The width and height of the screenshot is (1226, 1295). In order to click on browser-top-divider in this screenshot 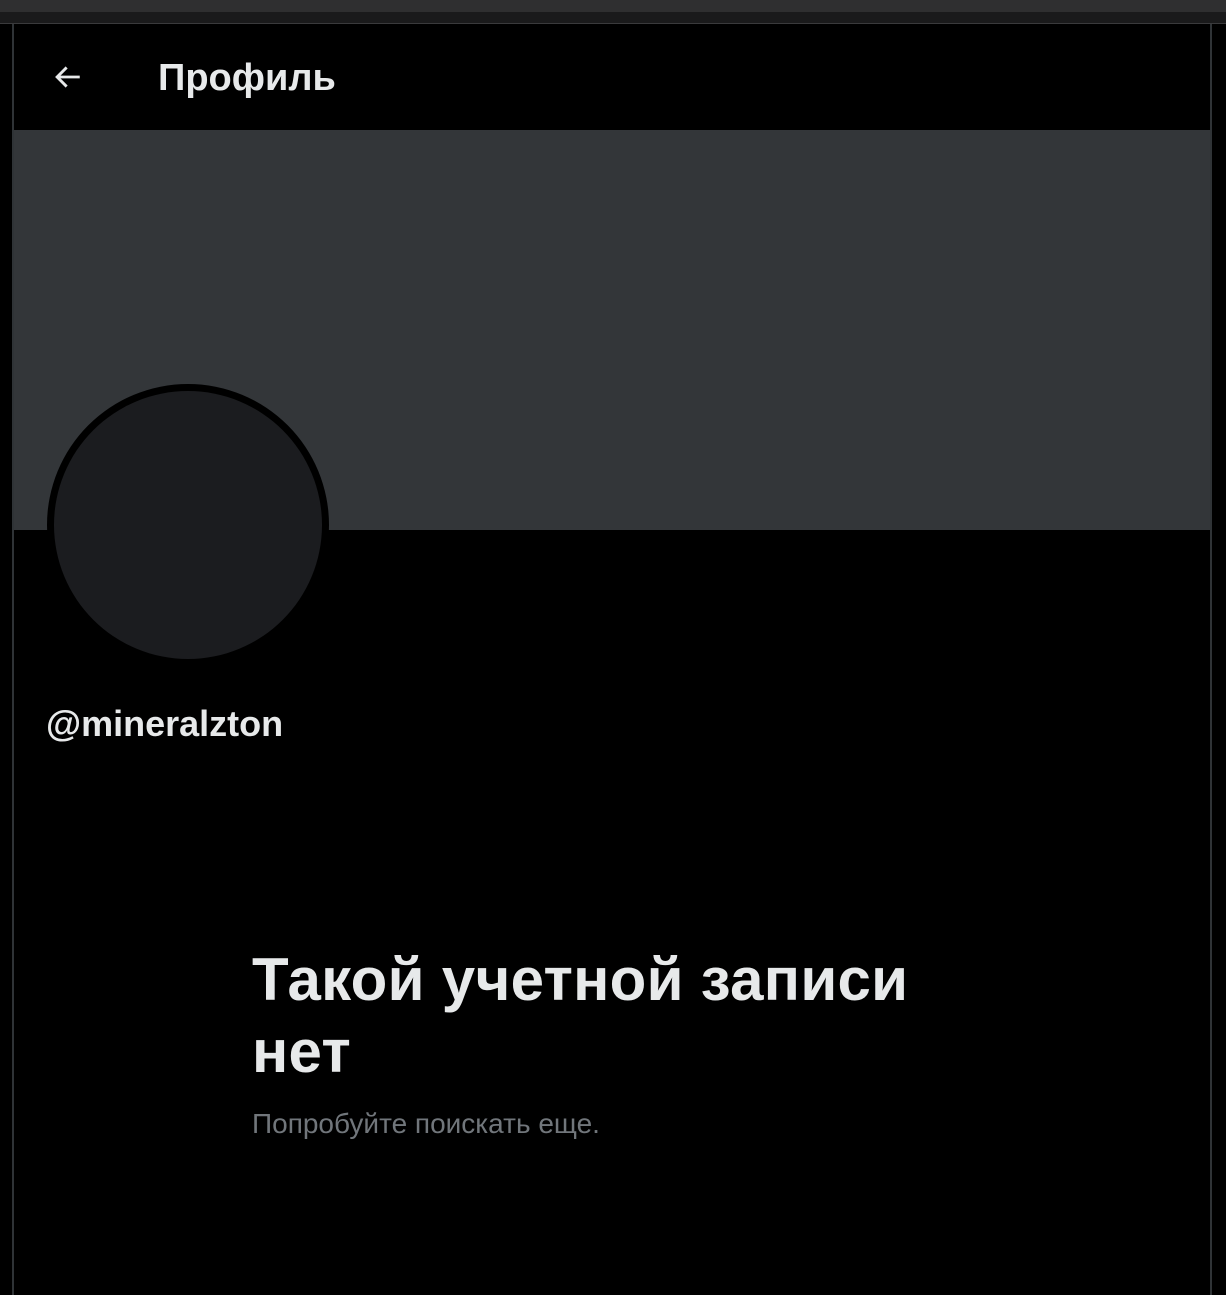, I will do `click(613, 18)`.